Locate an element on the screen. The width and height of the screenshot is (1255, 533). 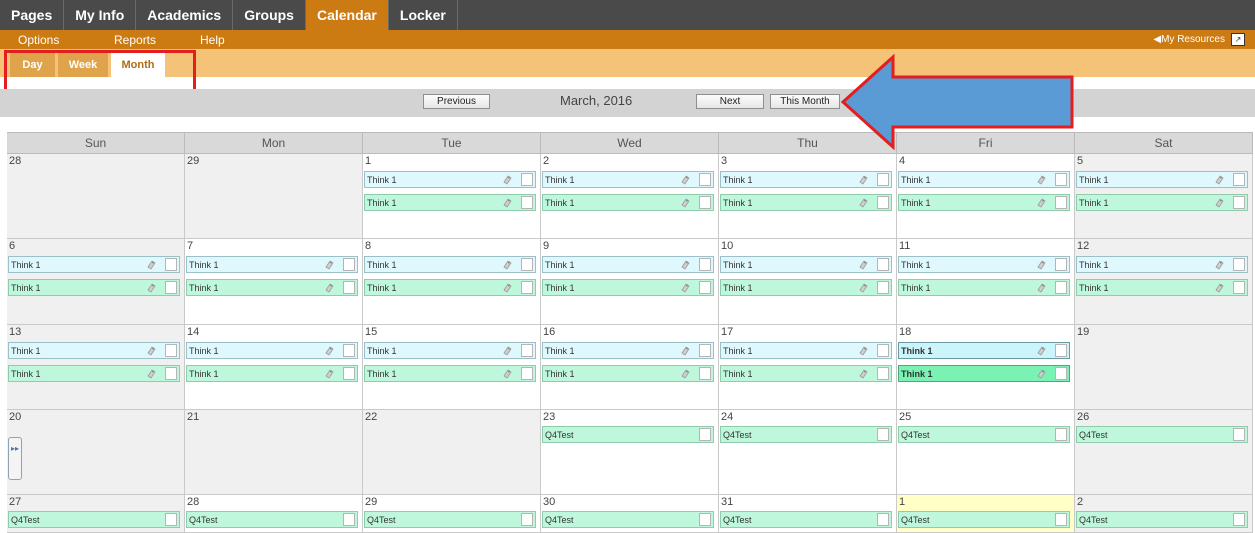
day-number: 31 is located at coordinates (727, 502).